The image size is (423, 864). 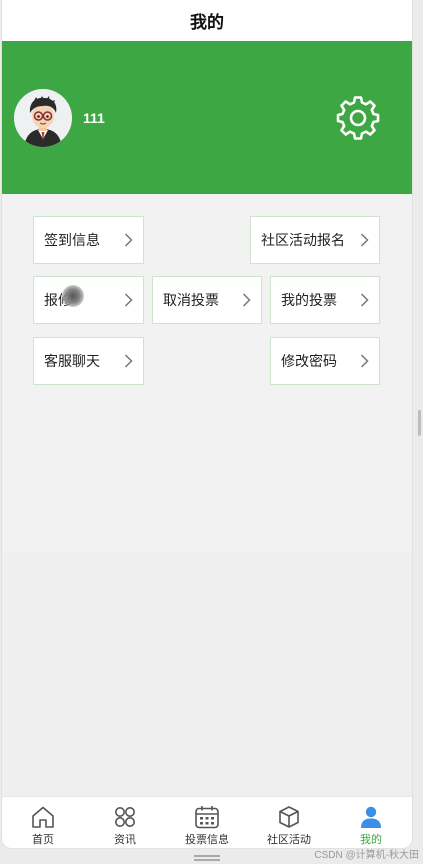 I want to click on menu-item-cancel-vote: 取消投票, so click(x=207, y=300).